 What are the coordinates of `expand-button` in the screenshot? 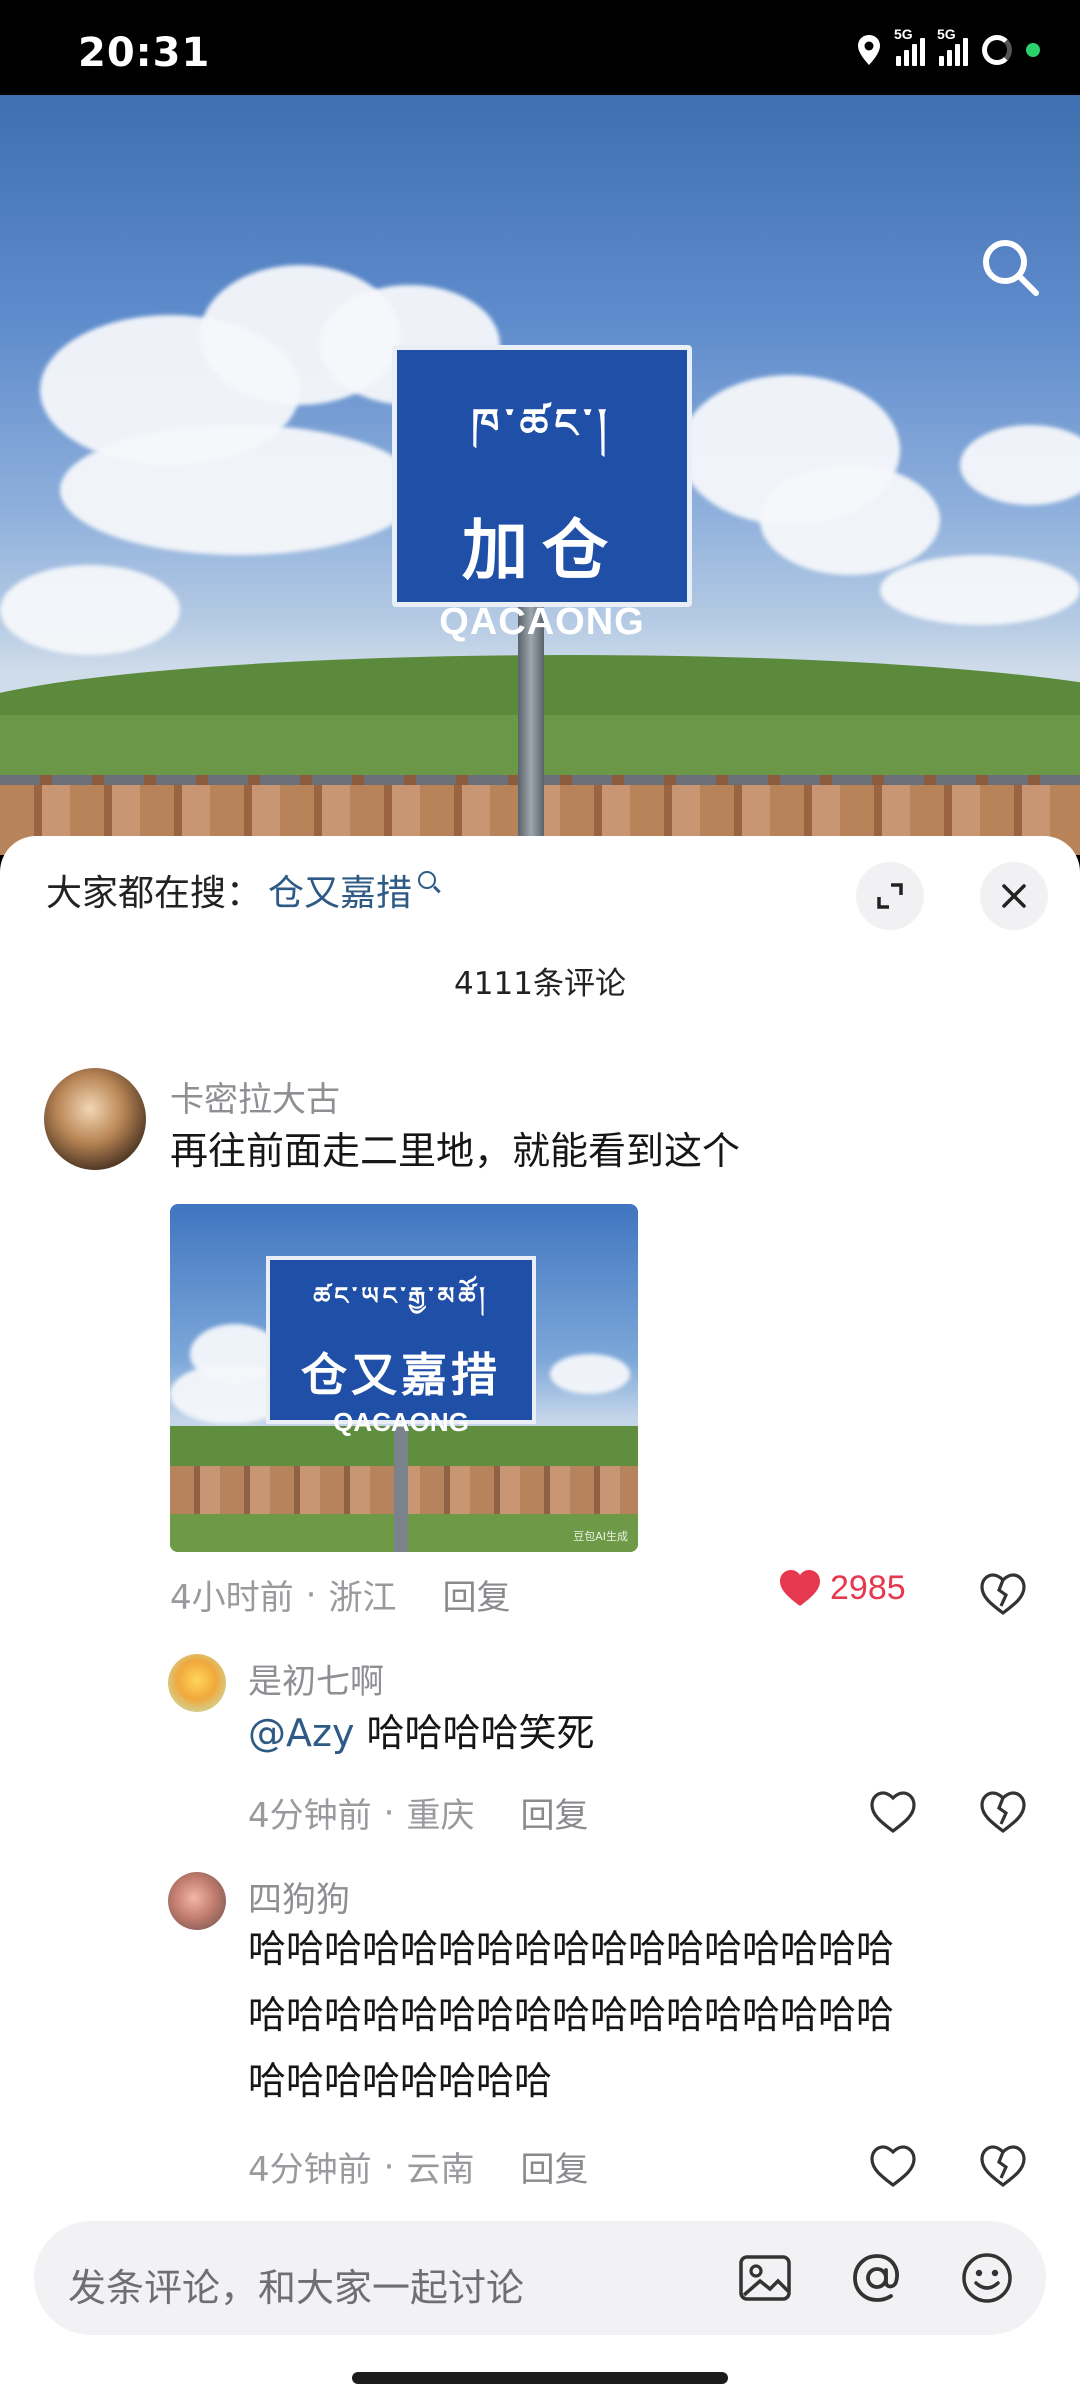 It's located at (890, 896).